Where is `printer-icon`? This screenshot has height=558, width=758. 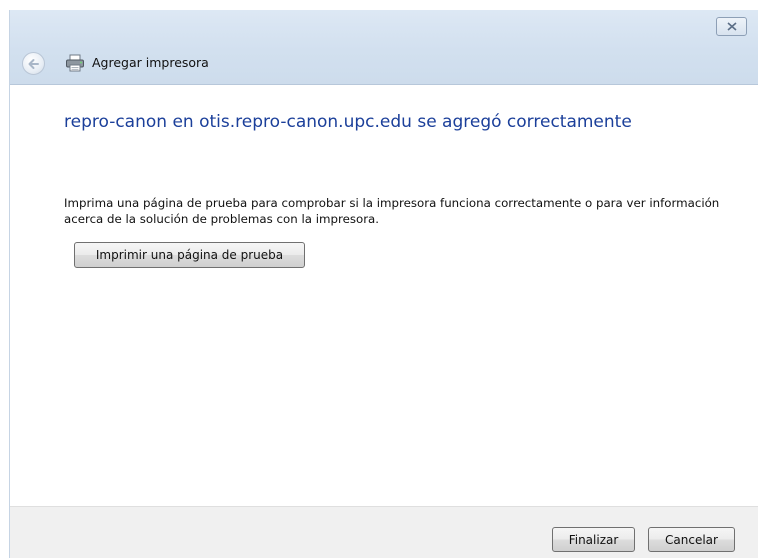 printer-icon is located at coordinates (75, 63).